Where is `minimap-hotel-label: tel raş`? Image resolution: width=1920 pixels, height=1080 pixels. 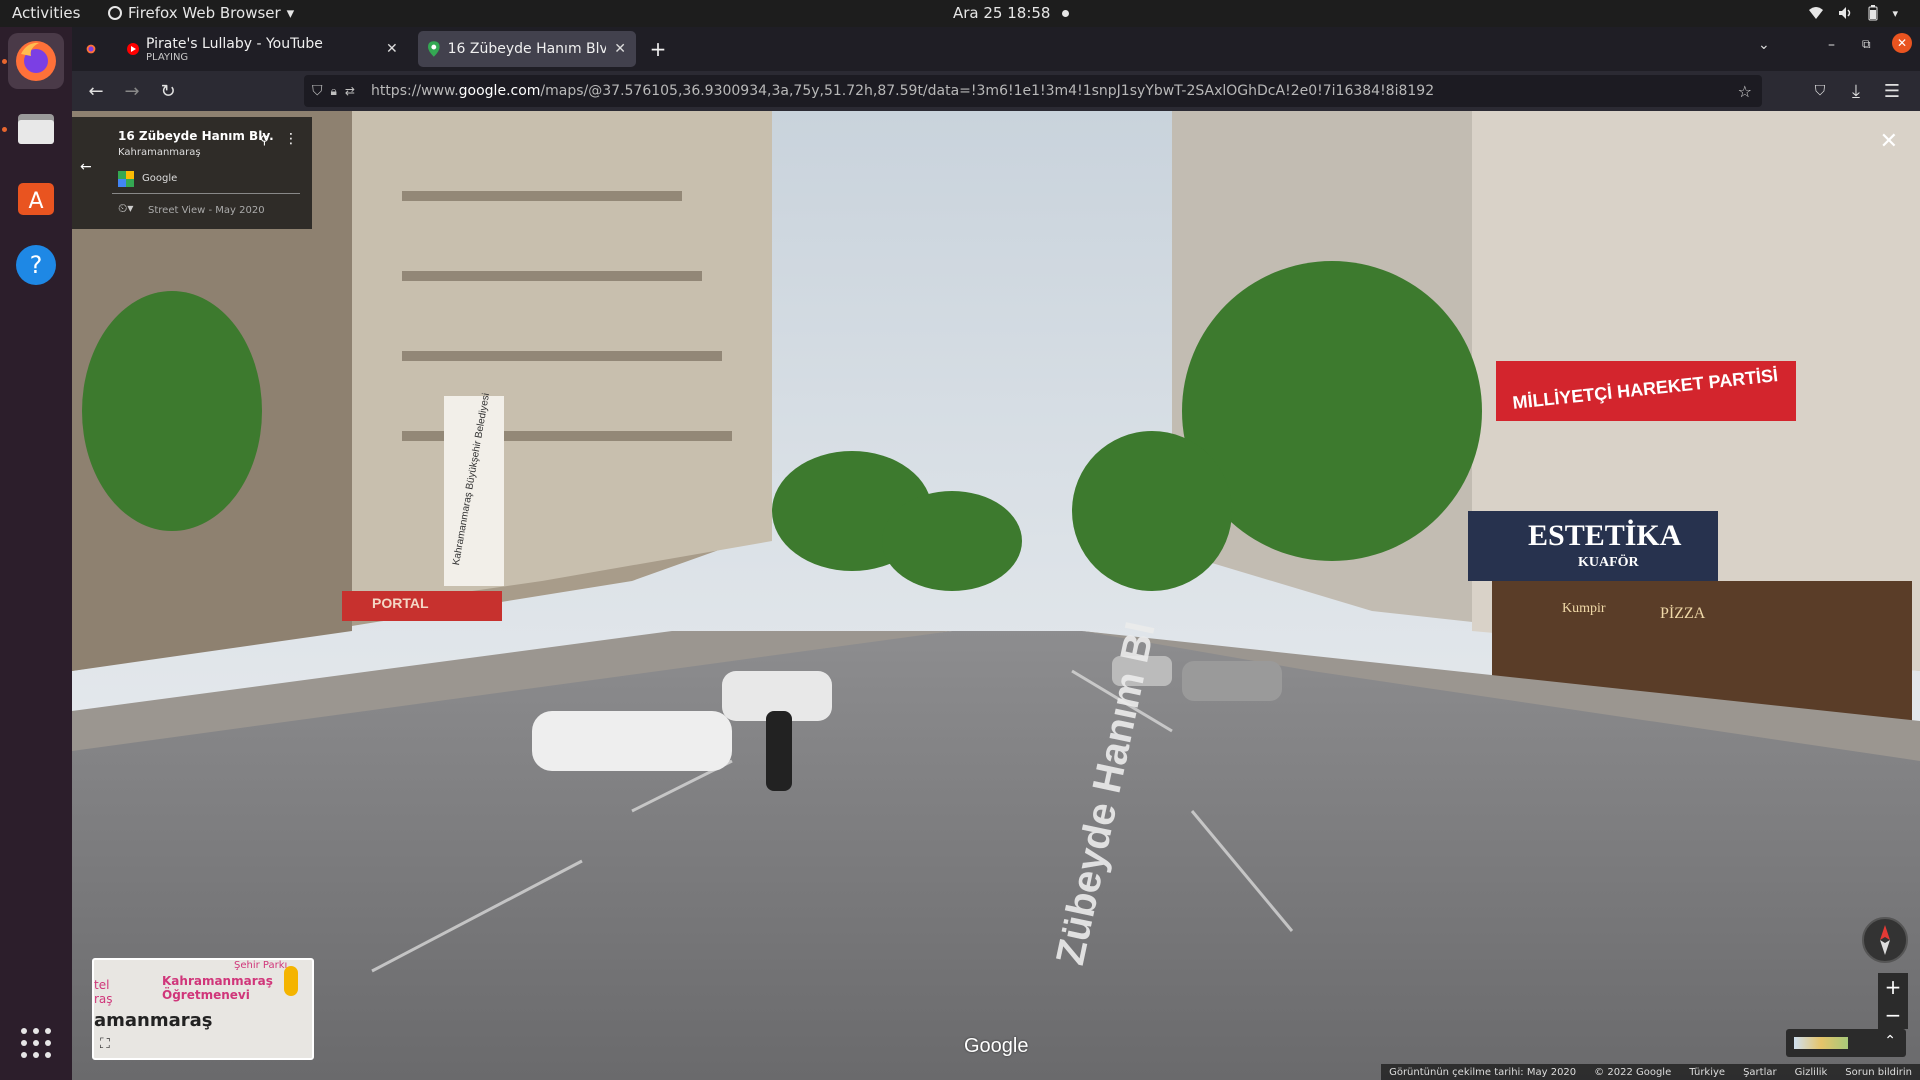 minimap-hotel-label: tel raş is located at coordinates (103, 992).